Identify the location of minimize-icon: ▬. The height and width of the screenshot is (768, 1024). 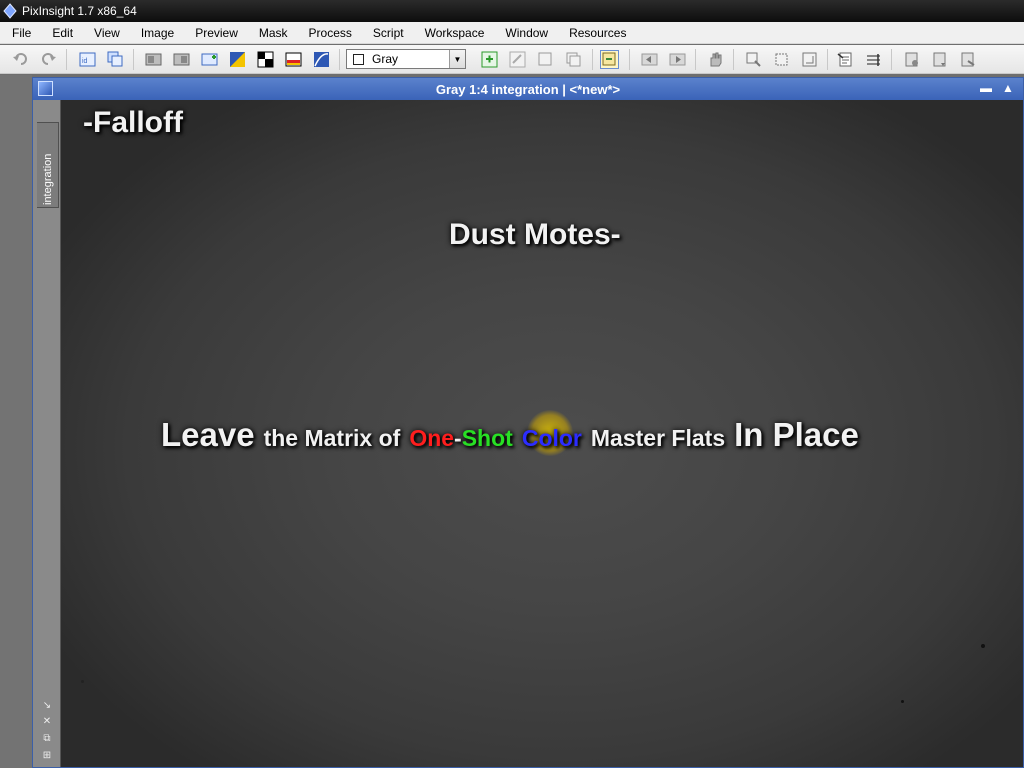
(986, 88).